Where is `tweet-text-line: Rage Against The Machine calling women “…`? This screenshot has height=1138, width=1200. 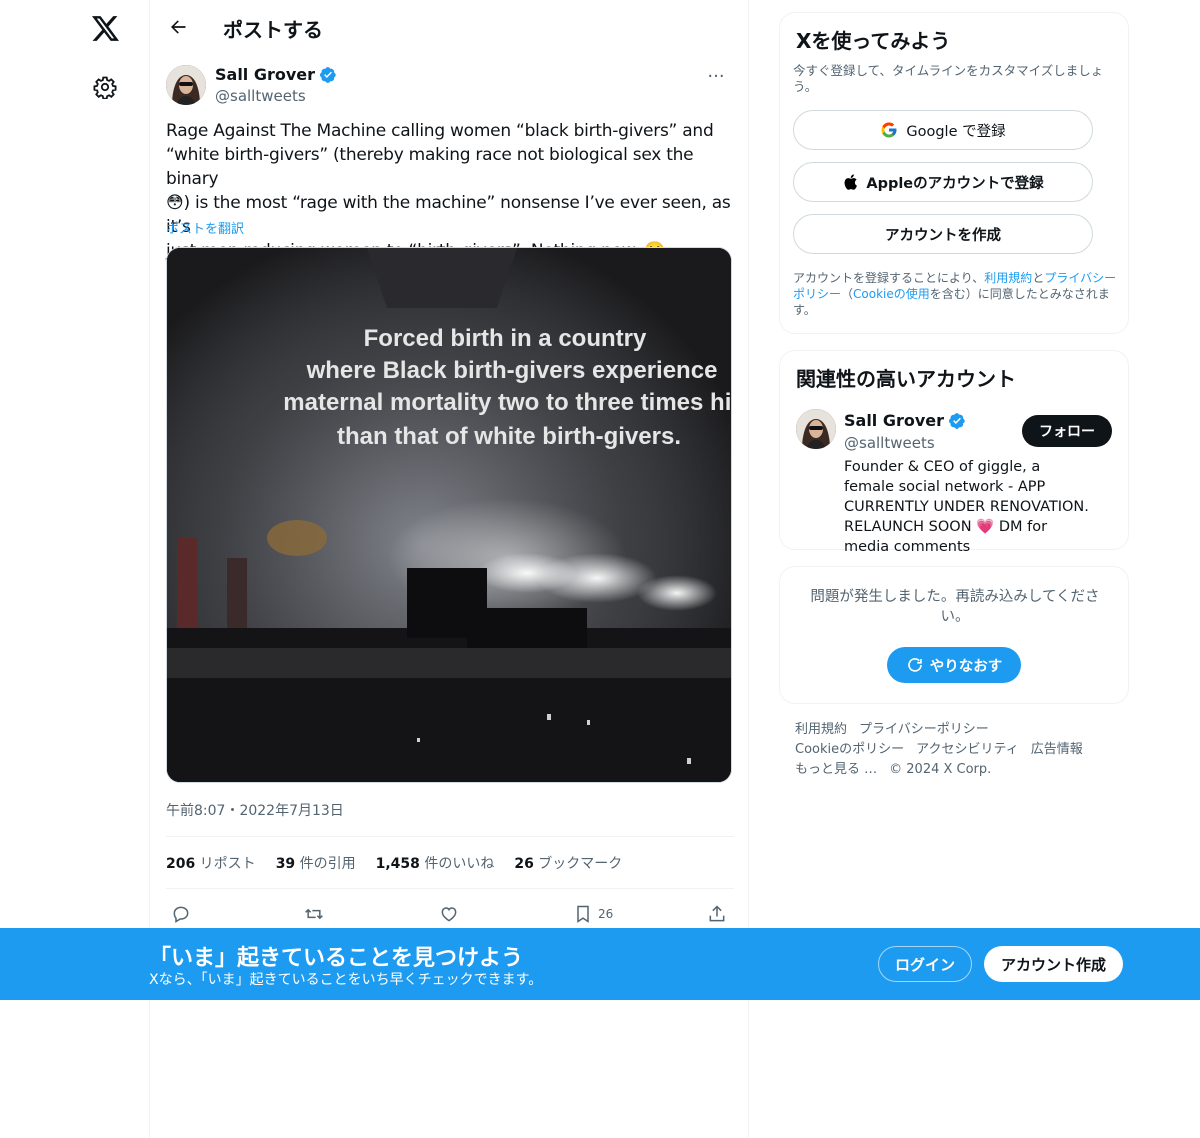 tweet-text-line: Rage Against The Machine calling women “… is located at coordinates (440, 131).